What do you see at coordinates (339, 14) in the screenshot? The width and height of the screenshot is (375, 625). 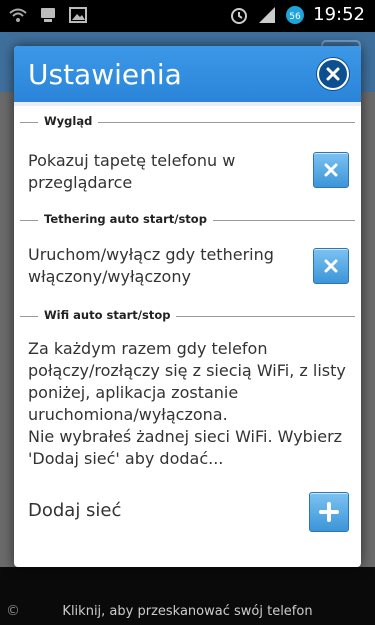 I see `status-time: 19:52` at bounding box center [339, 14].